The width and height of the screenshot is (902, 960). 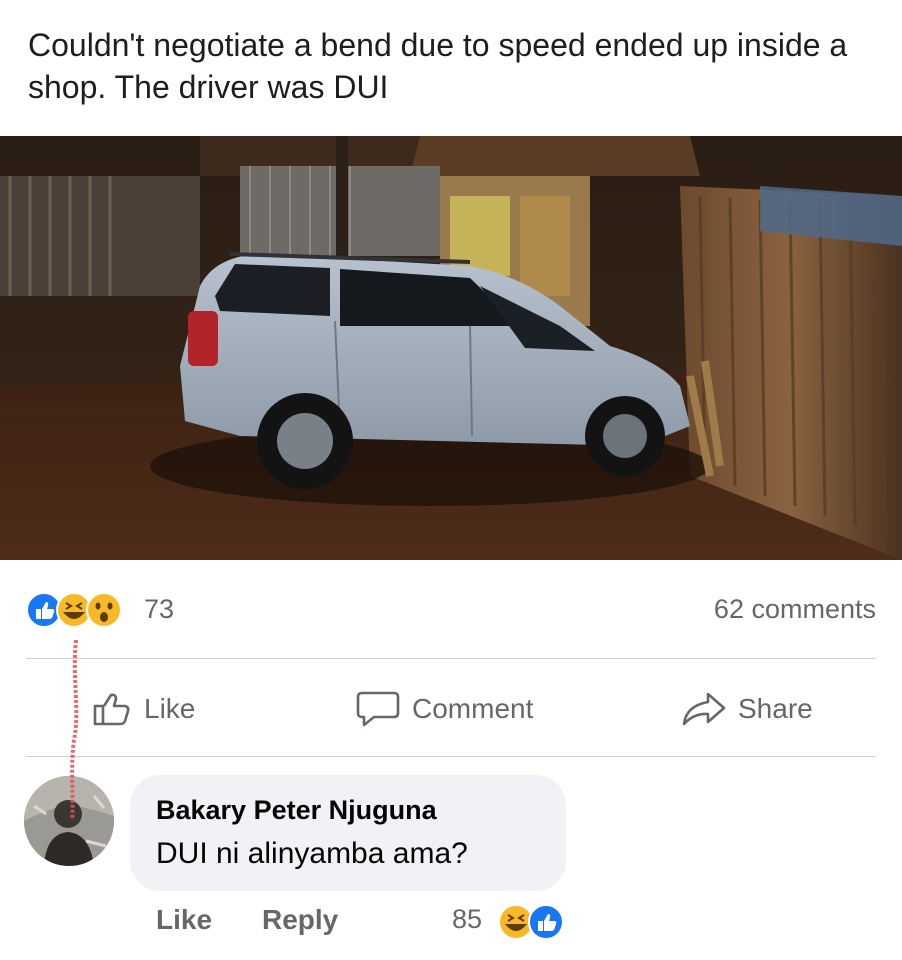 I want to click on comments-count: 62 comments, so click(x=795, y=609).